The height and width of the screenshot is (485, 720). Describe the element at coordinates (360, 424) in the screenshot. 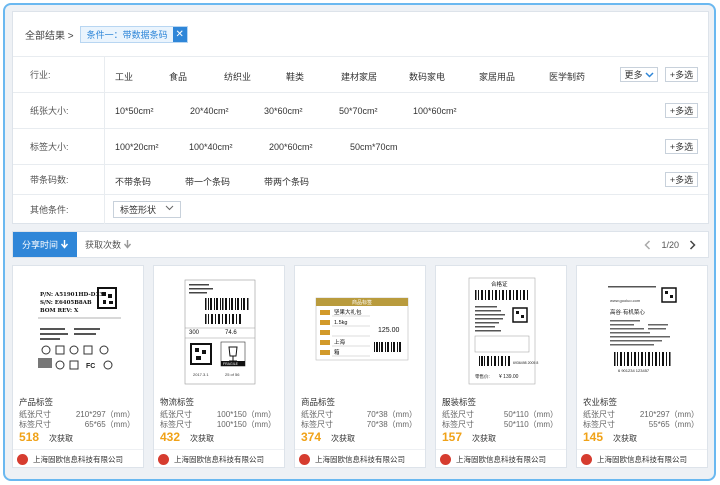

I see `label-size-spec: 标签尺寸 70*38（mm）` at that location.